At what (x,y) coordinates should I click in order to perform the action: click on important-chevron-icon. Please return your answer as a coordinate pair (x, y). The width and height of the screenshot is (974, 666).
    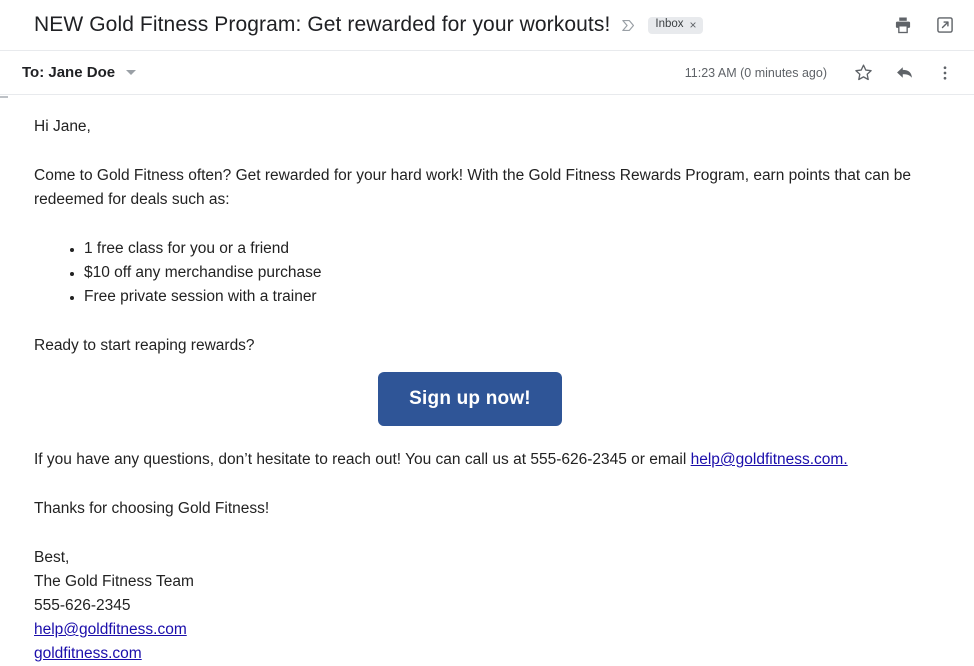
    Looking at the image, I should click on (628, 25).